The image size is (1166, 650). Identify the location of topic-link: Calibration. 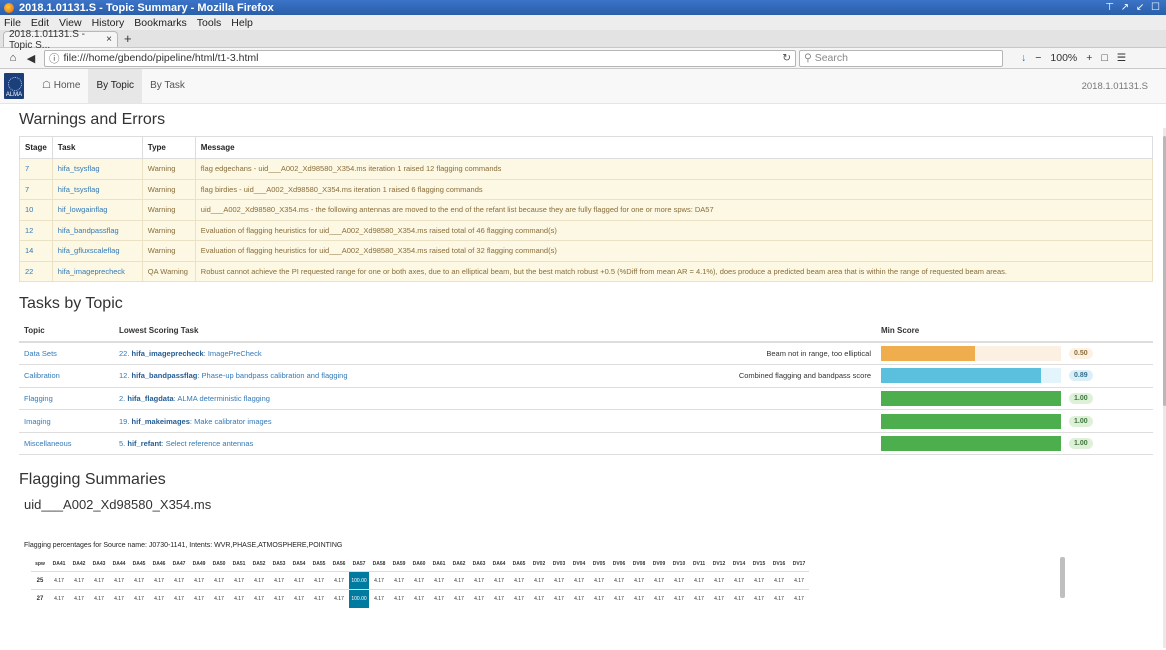
(42, 375).